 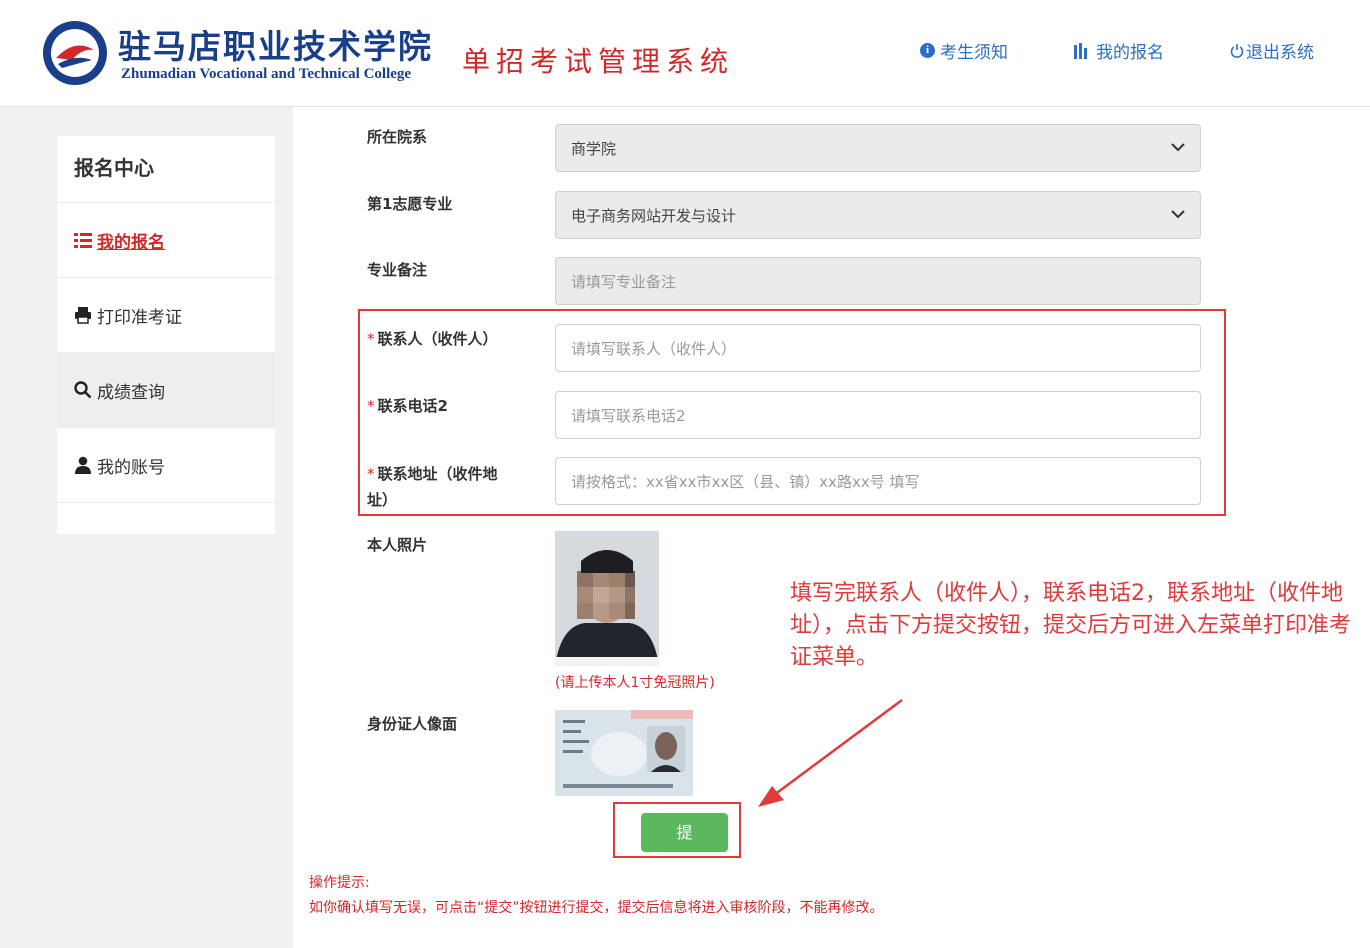 What do you see at coordinates (412, 406) in the screenshot?
I see `phone2-label-text: 联系电话2` at bounding box center [412, 406].